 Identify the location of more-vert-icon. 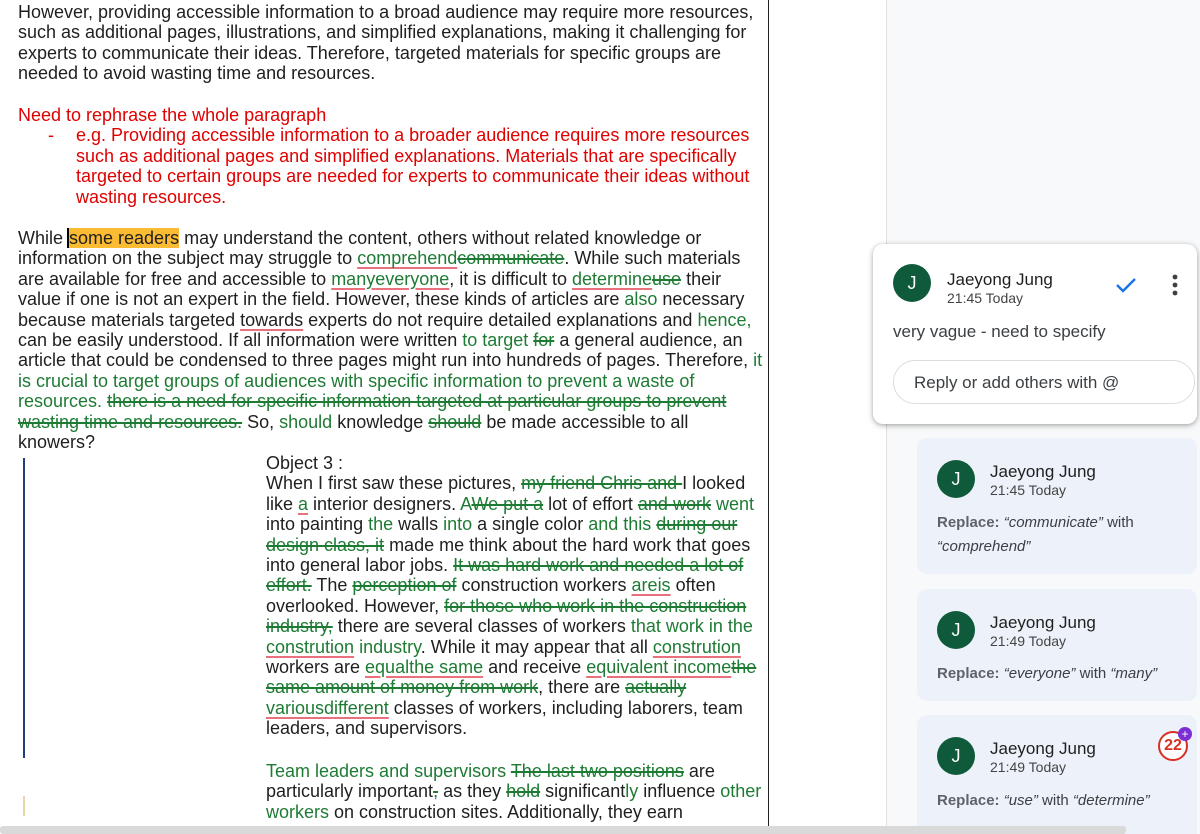
(1175, 285).